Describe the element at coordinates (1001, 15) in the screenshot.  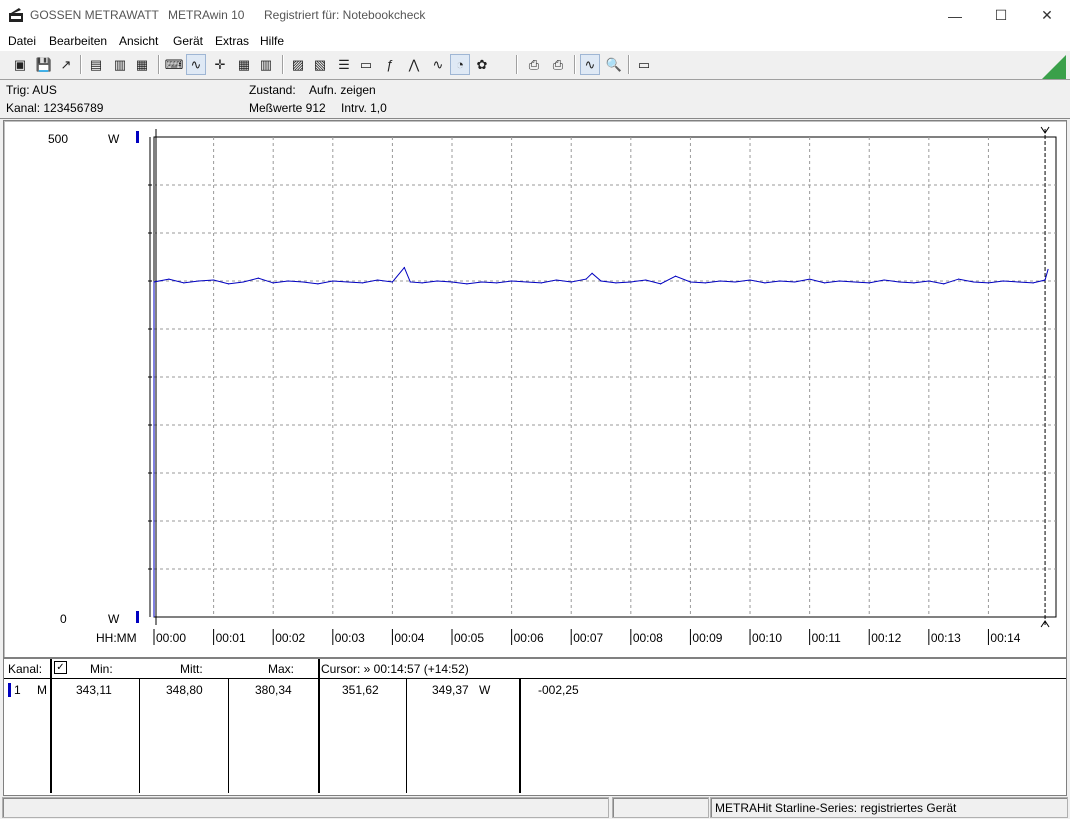
I see `maximize-button: ☐` at that location.